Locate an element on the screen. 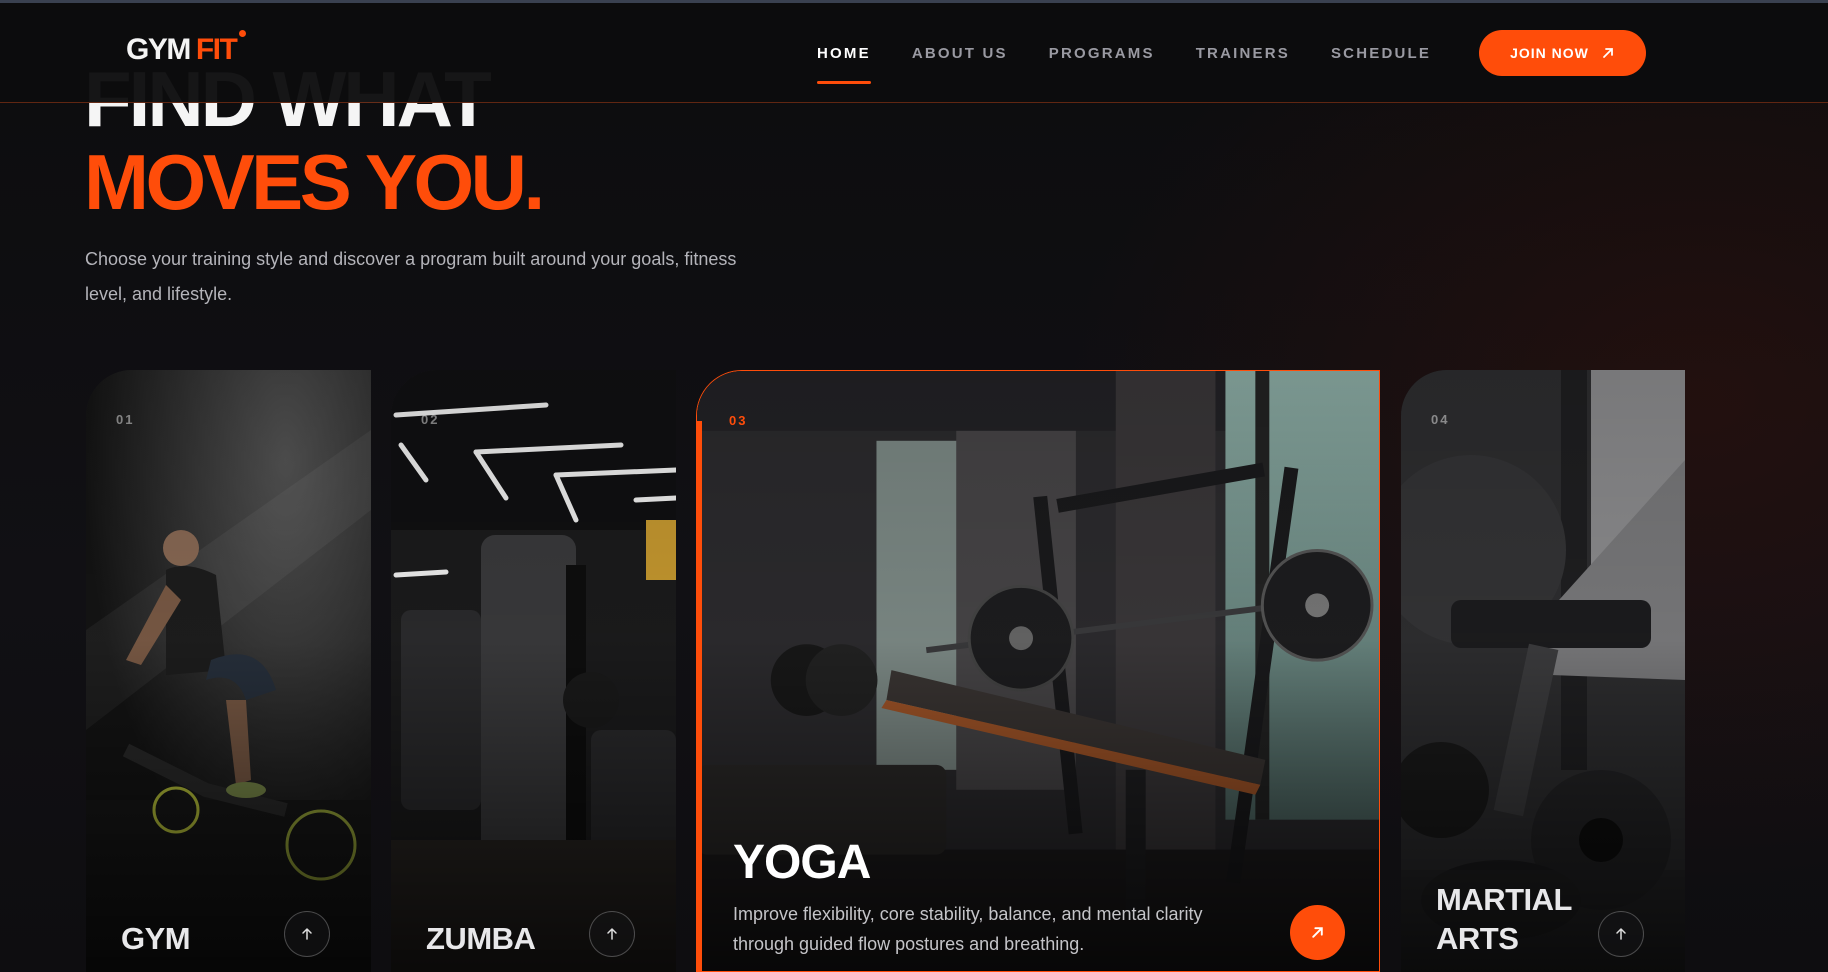 The height and width of the screenshot is (972, 1828). join-now-button: JOIN NOW is located at coordinates (1562, 53).